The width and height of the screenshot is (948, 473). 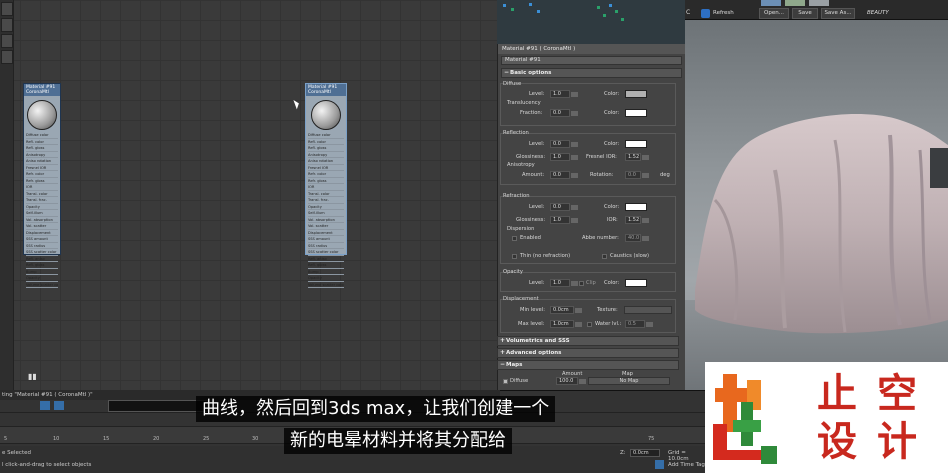 What do you see at coordinates (637, 175) in the screenshot?
I see `anisotropy-rotation-spinner: 0.0` at bounding box center [637, 175].